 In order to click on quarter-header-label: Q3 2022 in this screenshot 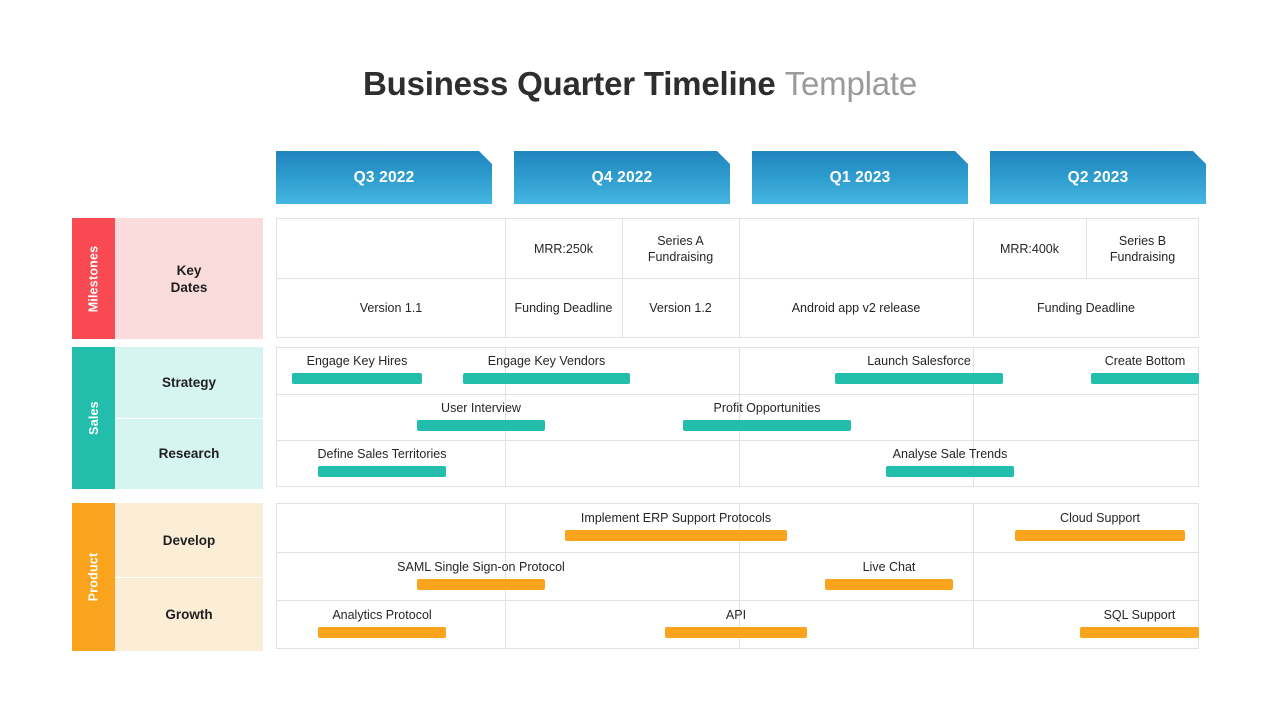, I will do `click(384, 177)`.